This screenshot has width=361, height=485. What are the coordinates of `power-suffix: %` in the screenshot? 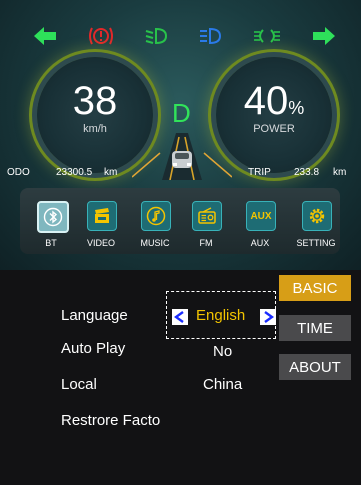 It's located at (296, 108).